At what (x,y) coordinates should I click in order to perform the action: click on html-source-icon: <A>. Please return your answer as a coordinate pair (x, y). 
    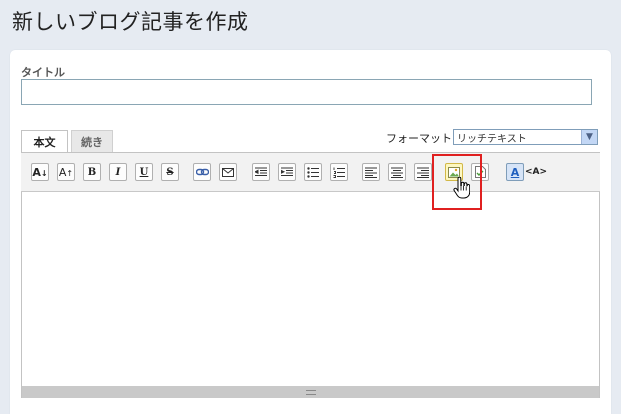
    Looking at the image, I should click on (536, 172).